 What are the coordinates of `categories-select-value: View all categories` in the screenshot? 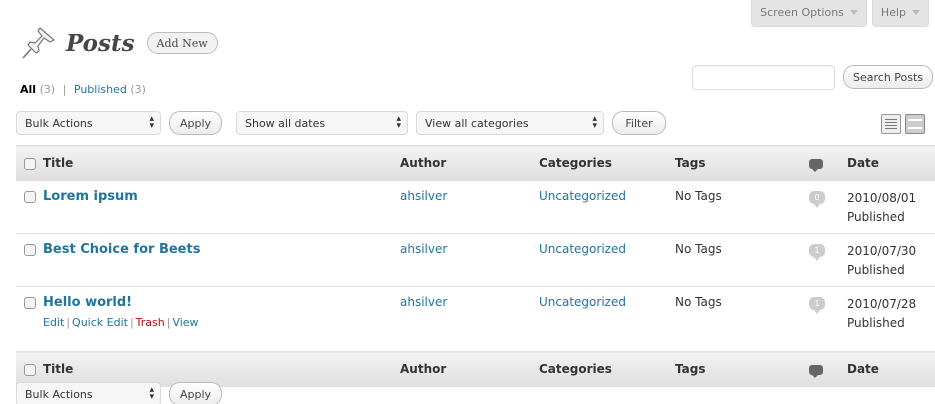 It's located at (477, 123).